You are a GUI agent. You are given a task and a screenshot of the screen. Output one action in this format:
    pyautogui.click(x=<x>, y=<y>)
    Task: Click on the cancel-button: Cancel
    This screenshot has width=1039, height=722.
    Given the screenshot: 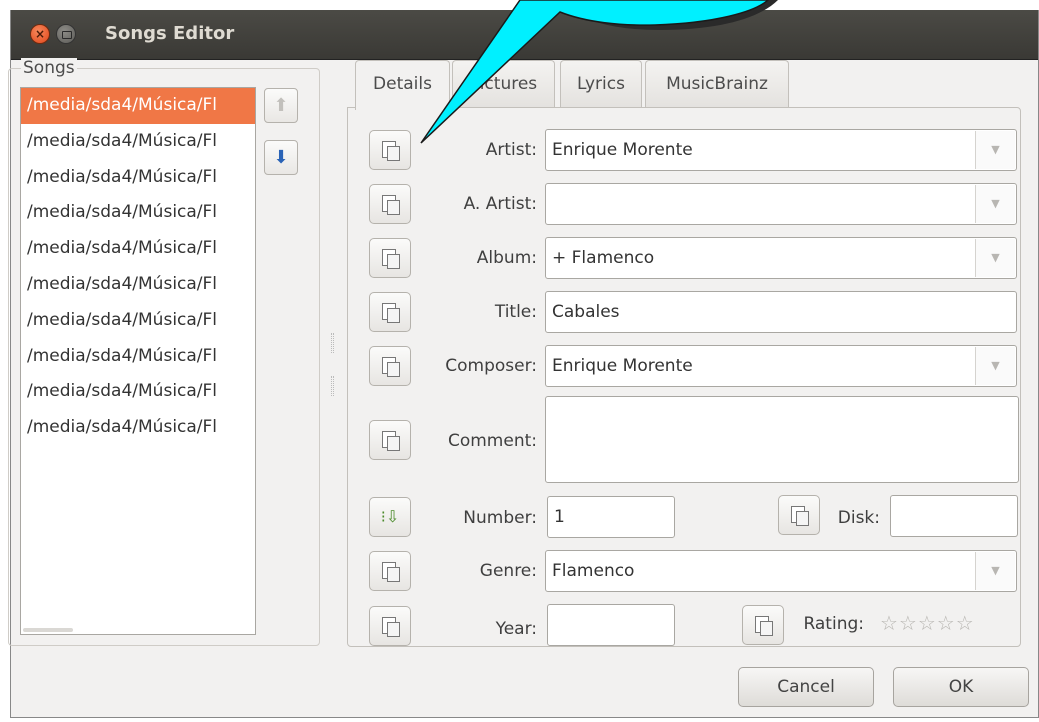 What is the action you would take?
    pyautogui.click(x=806, y=687)
    